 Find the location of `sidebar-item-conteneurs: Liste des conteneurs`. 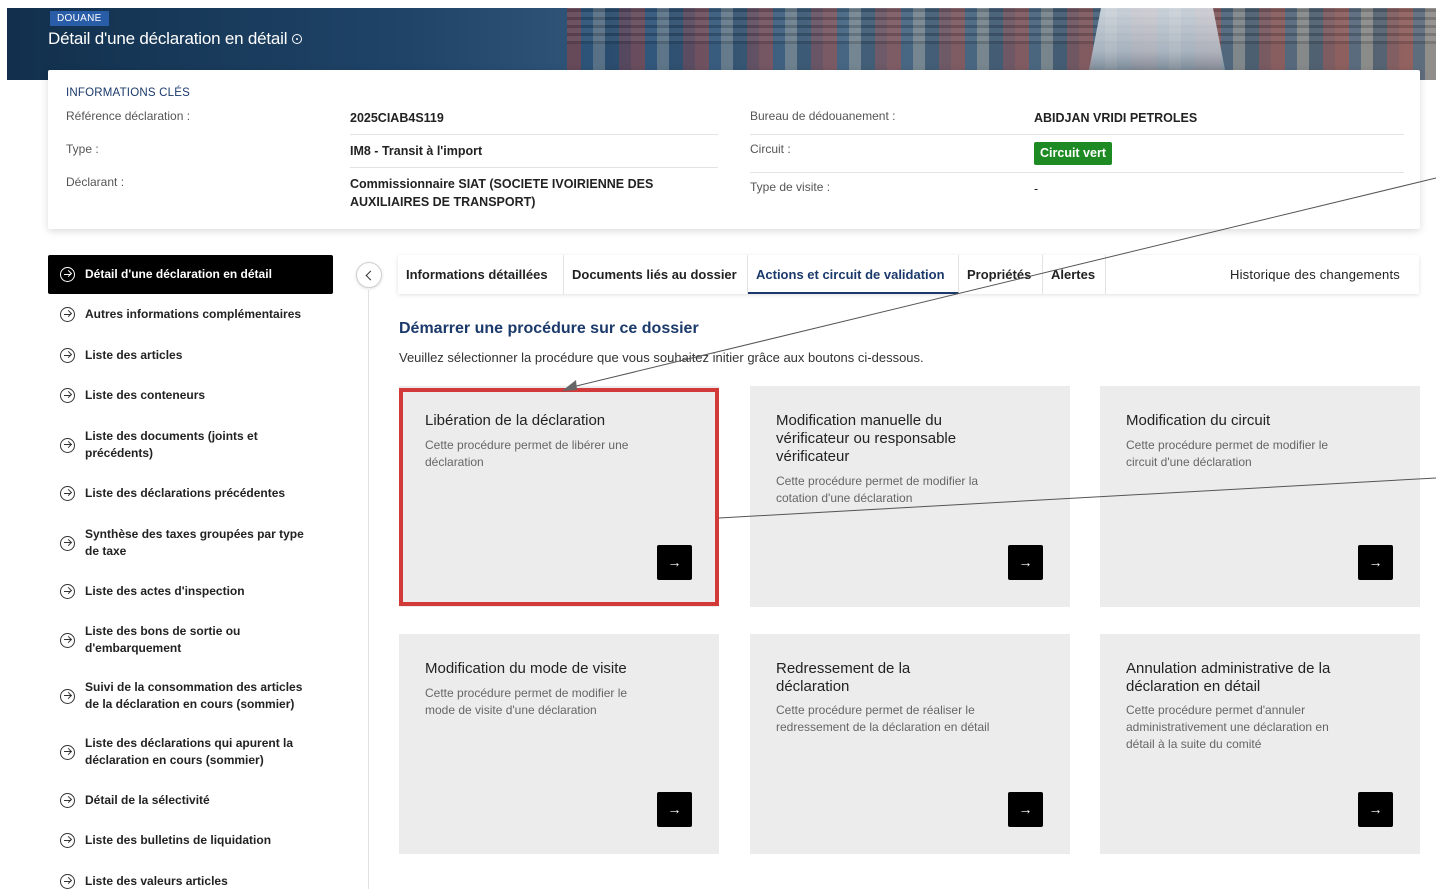

sidebar-item-conteneurs: Liste des conteneurs is located at coordinates (190, 395).